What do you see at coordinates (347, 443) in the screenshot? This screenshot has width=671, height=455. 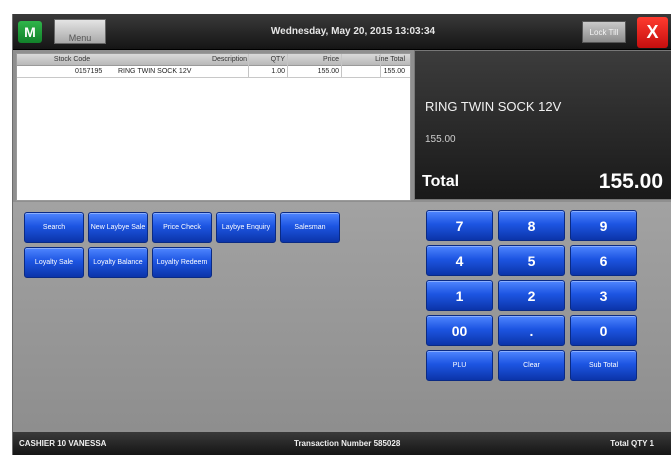 I see `transaction-number: Transaction Number 585028` at bounding box center [347, 443].